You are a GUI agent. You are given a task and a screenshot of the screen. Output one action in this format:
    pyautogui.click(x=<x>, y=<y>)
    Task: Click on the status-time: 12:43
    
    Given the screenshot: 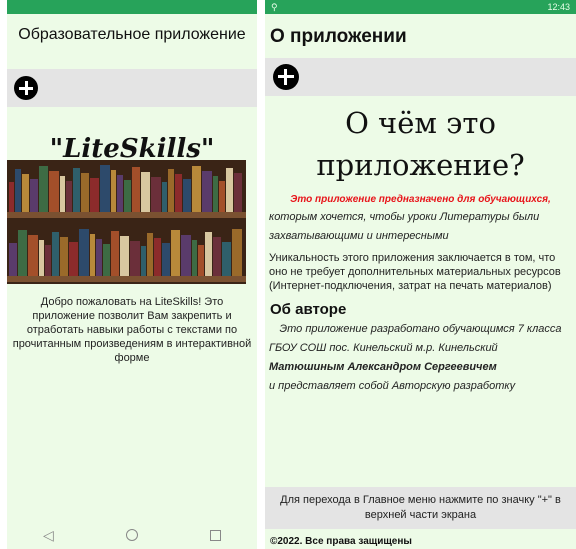 What is the action you would take?
    pyautogui.click(x=558, y=7)
    